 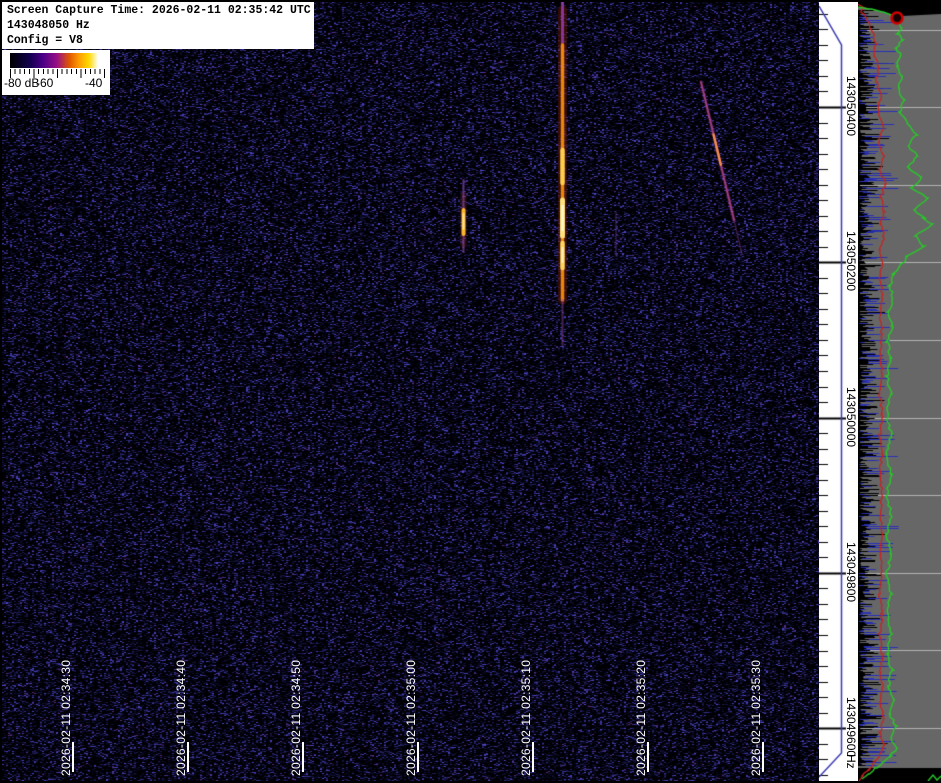 What do you see at coordinates (66, 717) in the screenshot?
I see `time-axis-label: 2026-02-11 02:34:30` at bounding box center [66, 717].